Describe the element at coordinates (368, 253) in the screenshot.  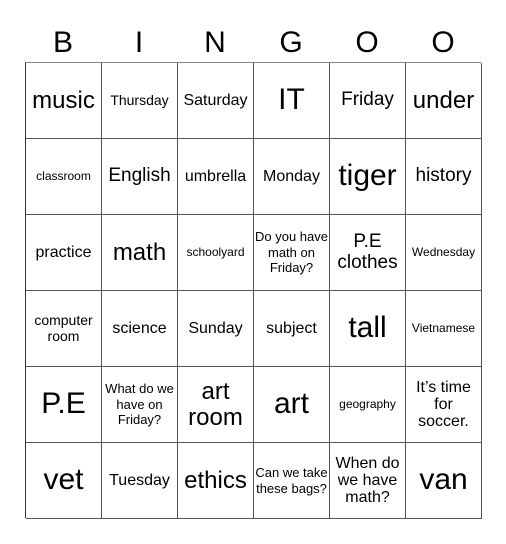
I see `bingo-cell: P.E clothes` at that location.